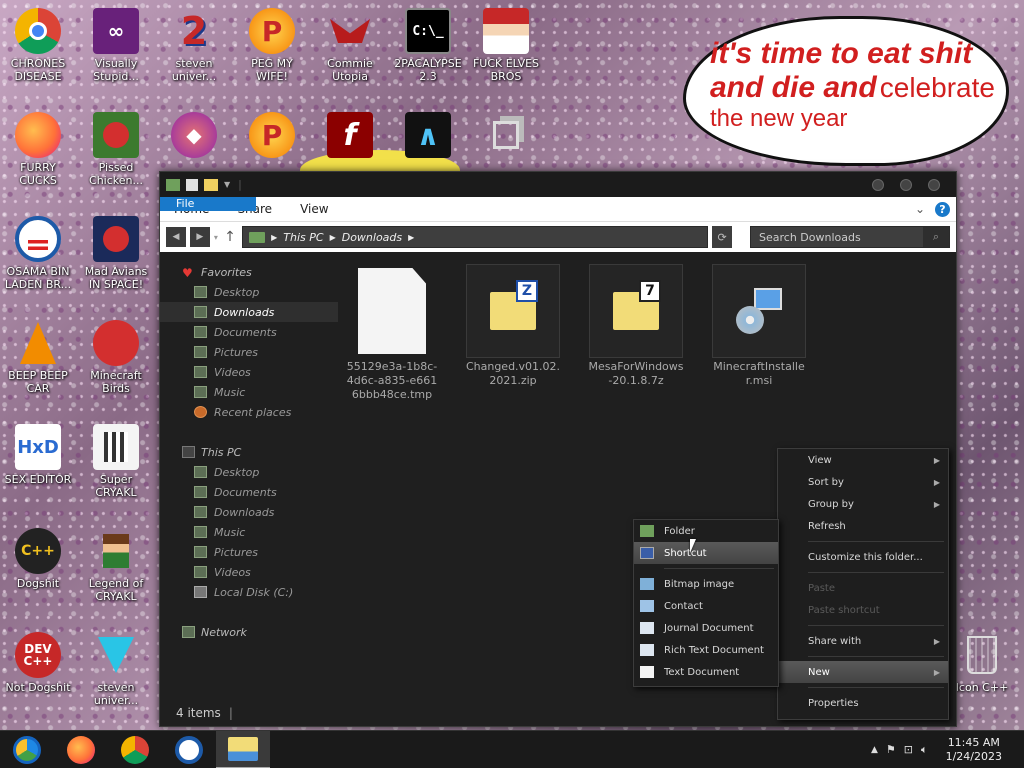 This screenshot has width=1024, height=768. What do you see at coordinates (863, 460) in the screenshot?
I see `menu-item-view: View ▶` at bounding box center [863, 460].